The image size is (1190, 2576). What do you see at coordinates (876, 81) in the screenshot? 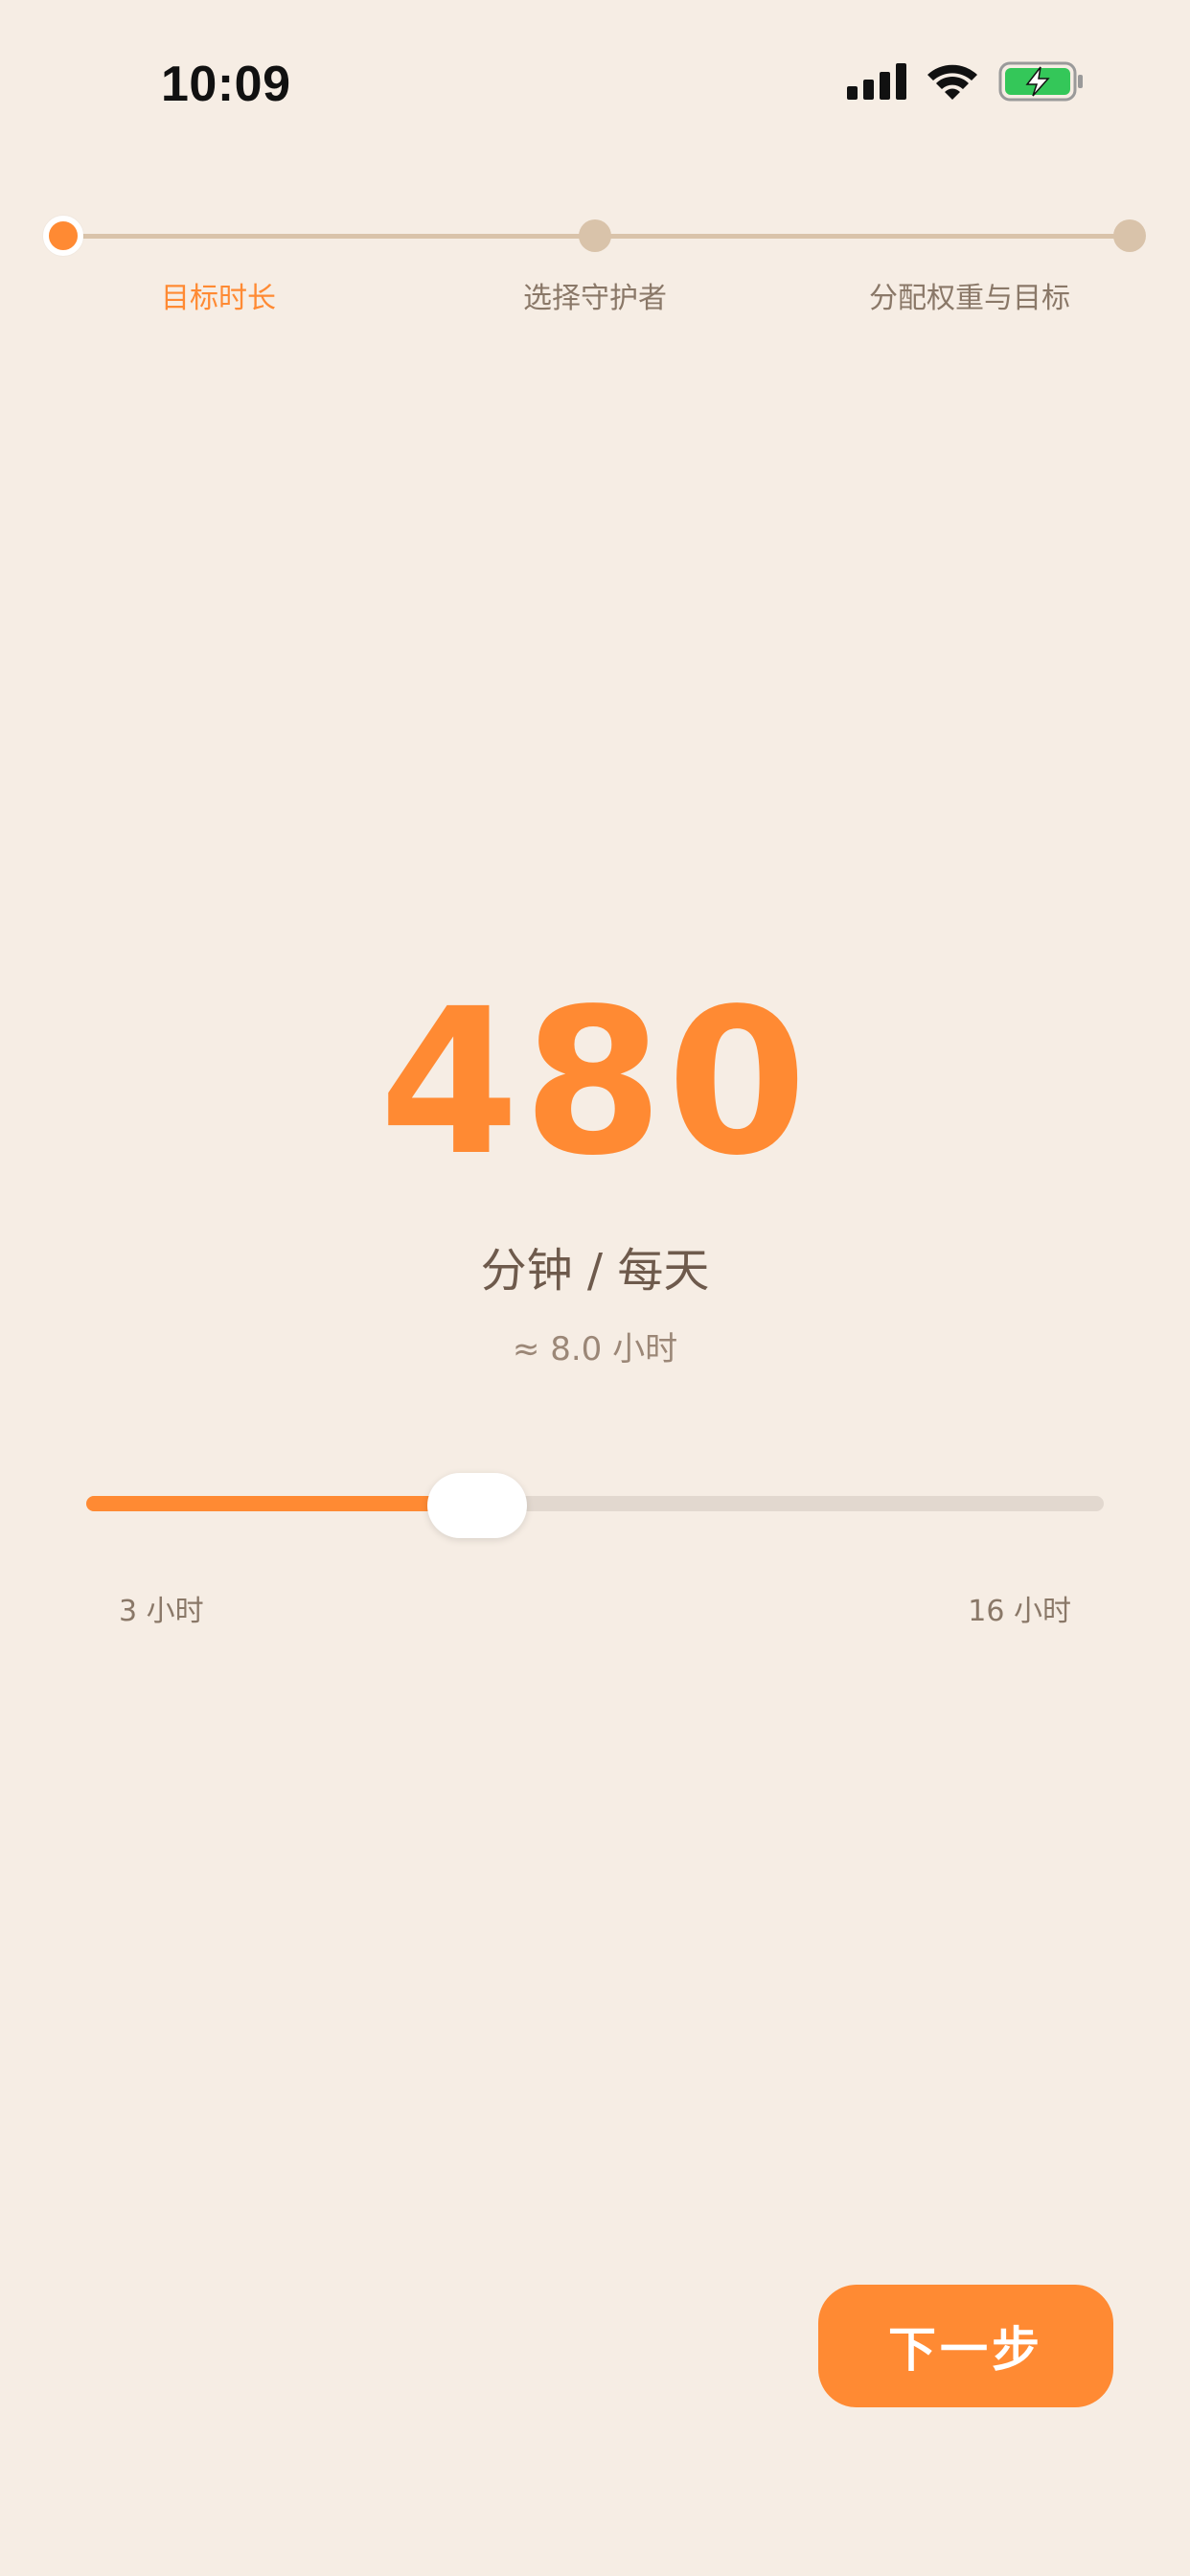
I see `cellular-signal-icon` at bounding box center [876, 81].